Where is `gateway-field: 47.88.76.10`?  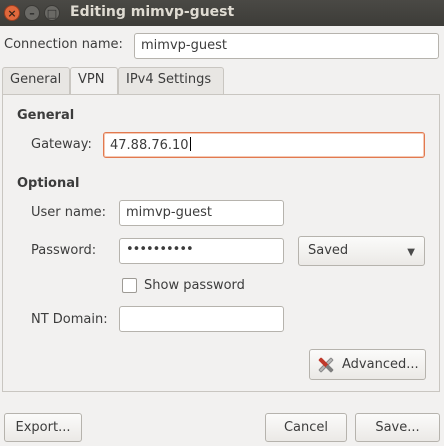 gateway-field: 47.88.76.10 is located at coordinates (264, 145).